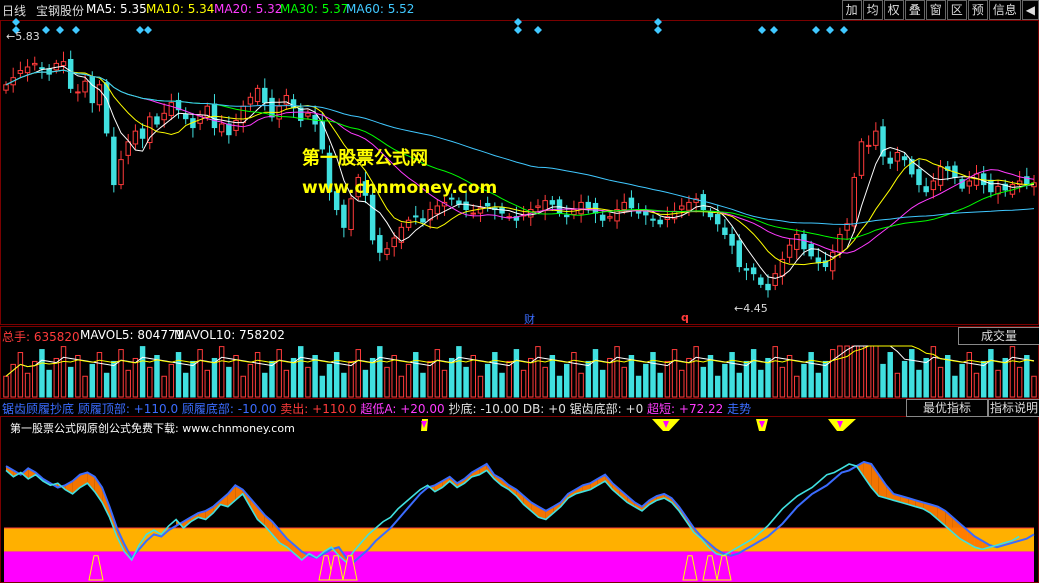 This screenshot has width=1039, height=583. I want to click on legend-item: 抄底: -10.00, so click(485, 409).